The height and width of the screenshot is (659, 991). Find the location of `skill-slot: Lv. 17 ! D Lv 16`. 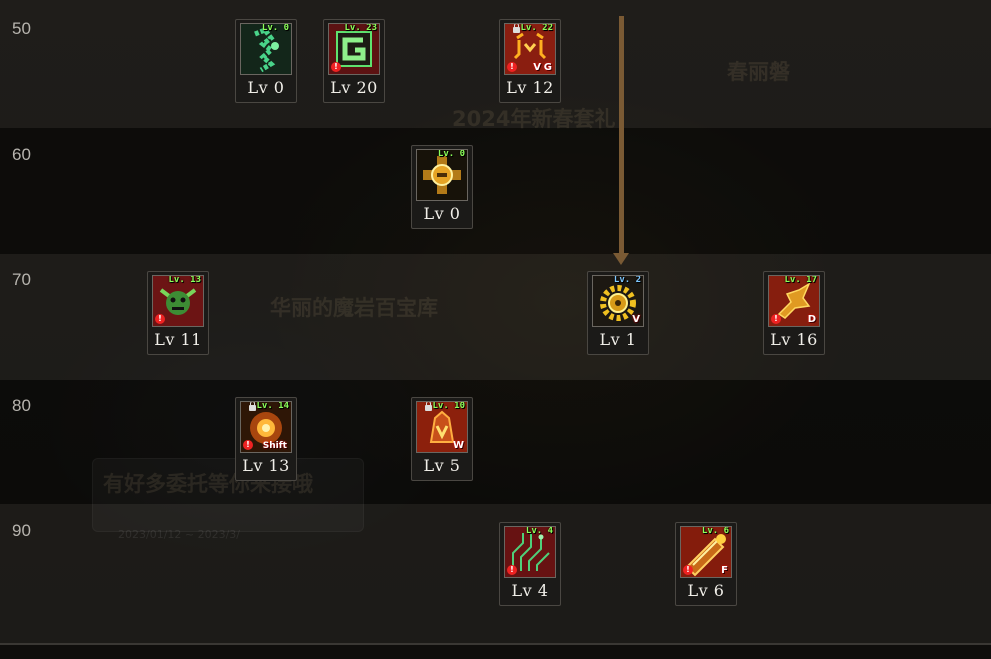

skill-slot: Lv. 17 ! D Lv 16 is located at coordinates (794, 313).